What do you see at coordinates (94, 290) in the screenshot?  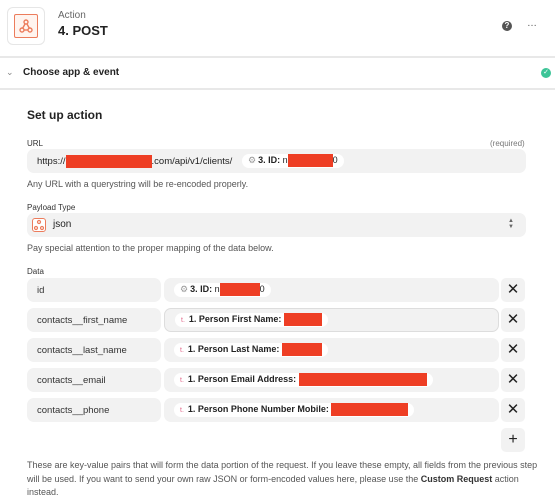 I see `data-key-input: id` at bounding box center [94, 290].